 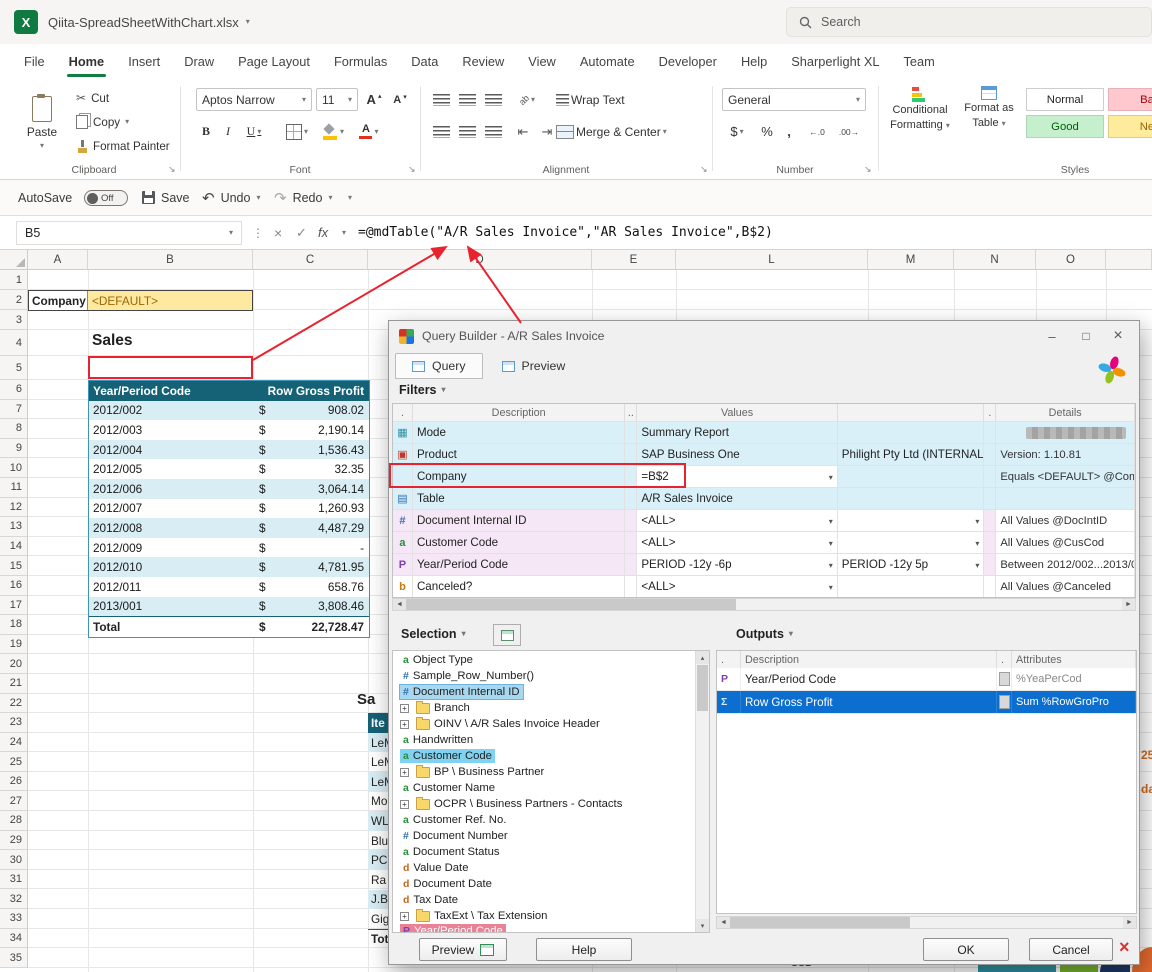 I want to click on tree-item: P Year/Period Code, so click(x=543, y=928).